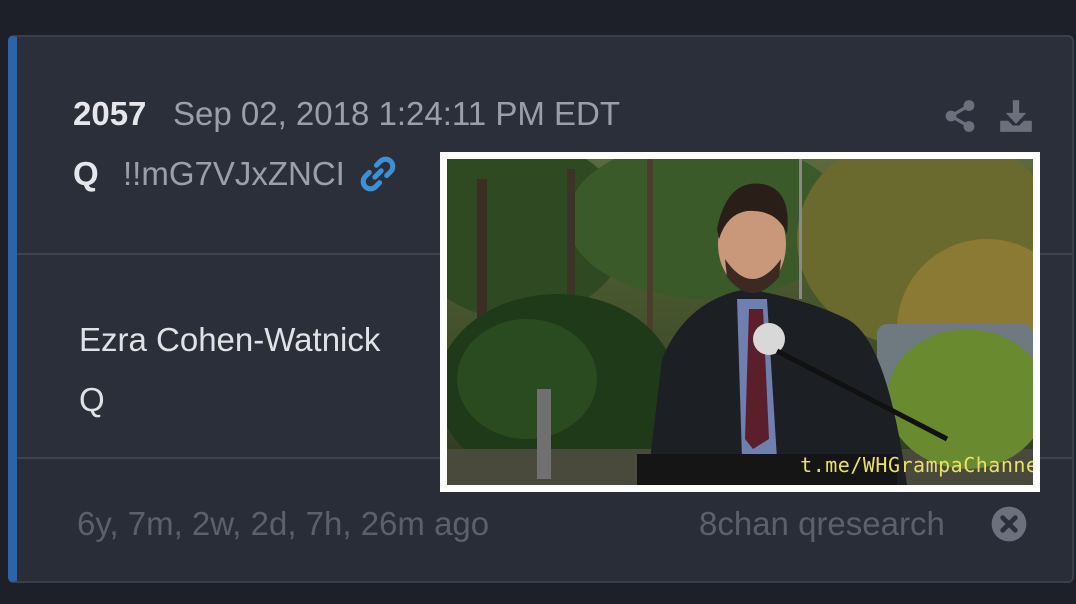 This screenshot has height=604, width=1076. I want to click on download-icon, so click(1016, 116).